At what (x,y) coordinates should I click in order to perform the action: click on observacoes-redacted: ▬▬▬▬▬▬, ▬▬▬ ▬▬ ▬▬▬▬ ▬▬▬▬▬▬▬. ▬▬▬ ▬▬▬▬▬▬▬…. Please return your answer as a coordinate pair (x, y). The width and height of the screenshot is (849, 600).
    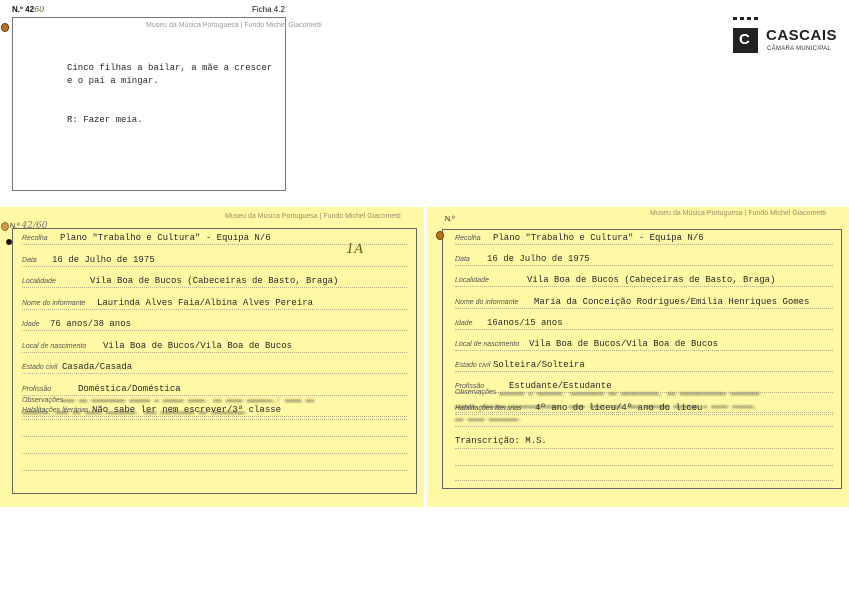
    Looking at the image, I should click on (135, 413).